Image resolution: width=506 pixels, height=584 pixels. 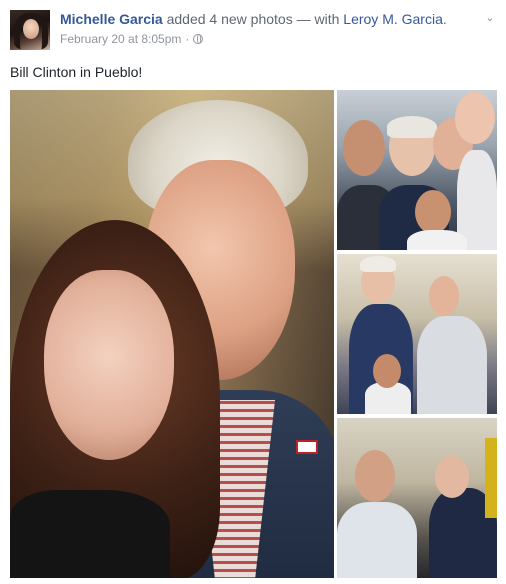 I want to click on avatar-face, so click(x=31, y=29).